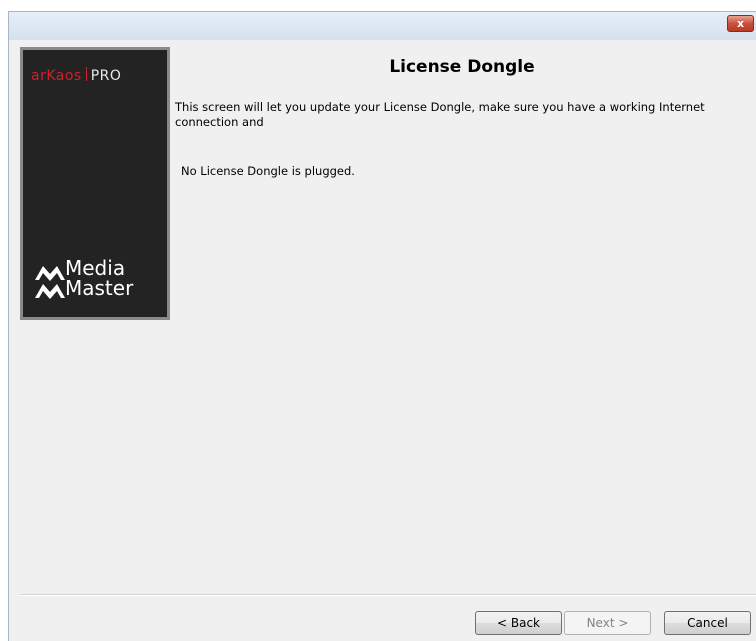 This screenshot has height=641, width=756. What do you see at coordinates (50, 282) in the screenshot?
I see `media-master-logo-icon` at bounding box center [50, 282].